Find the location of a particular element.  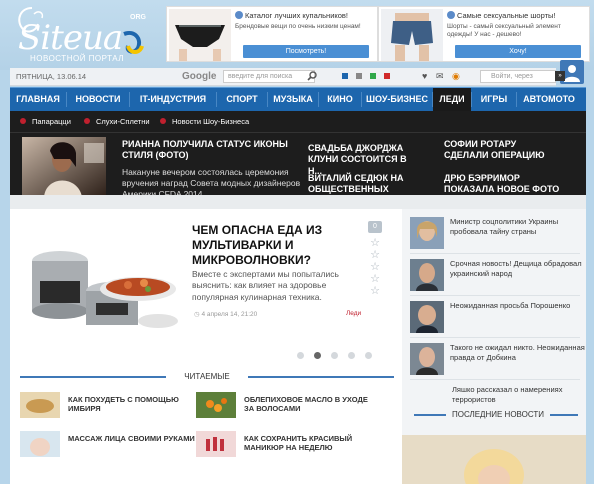

latest-news-title: ПОСЛЕДНИЕ НОВОСТИ is located at coordinates (497, 414).